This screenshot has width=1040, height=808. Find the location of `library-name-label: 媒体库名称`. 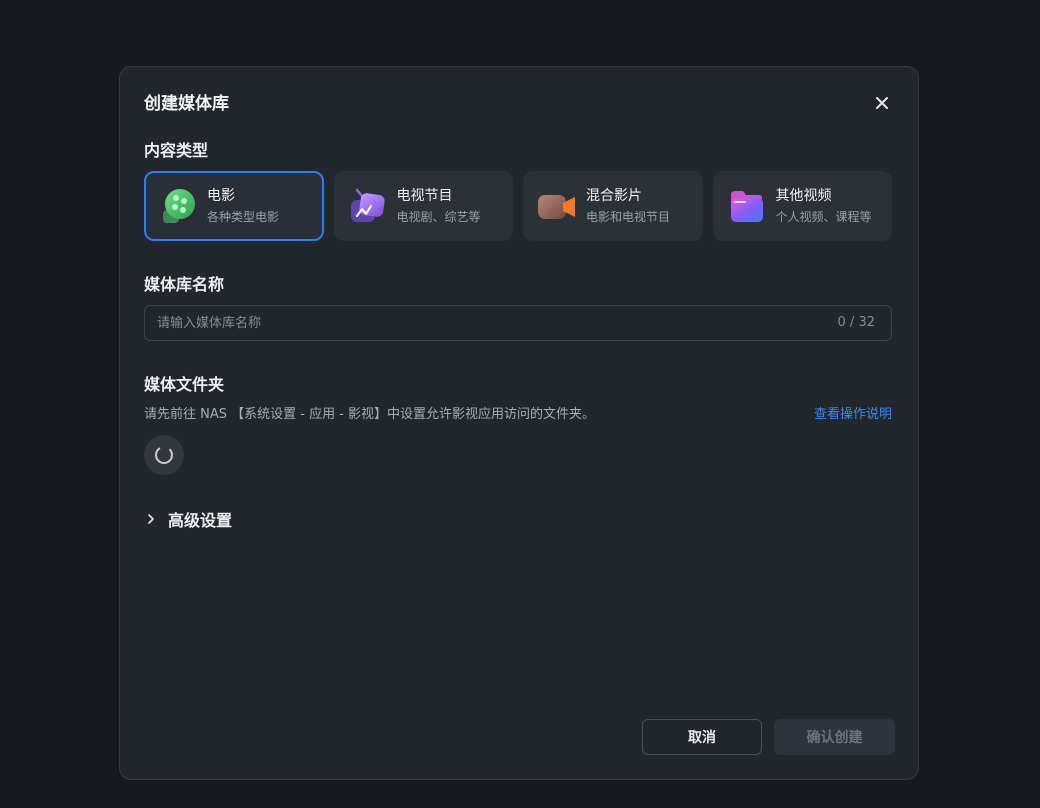

library-name-label: 媒体库名称 is located at coordinates (184, 284).